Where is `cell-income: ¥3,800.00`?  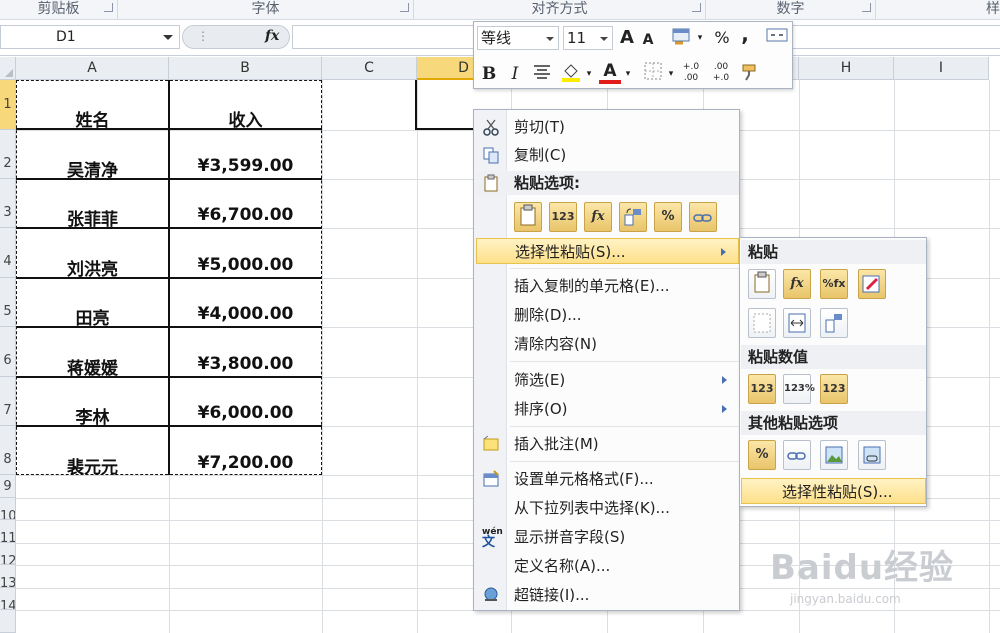
cell-income: ¥3,800.00 is located at coordinates (245, 364).